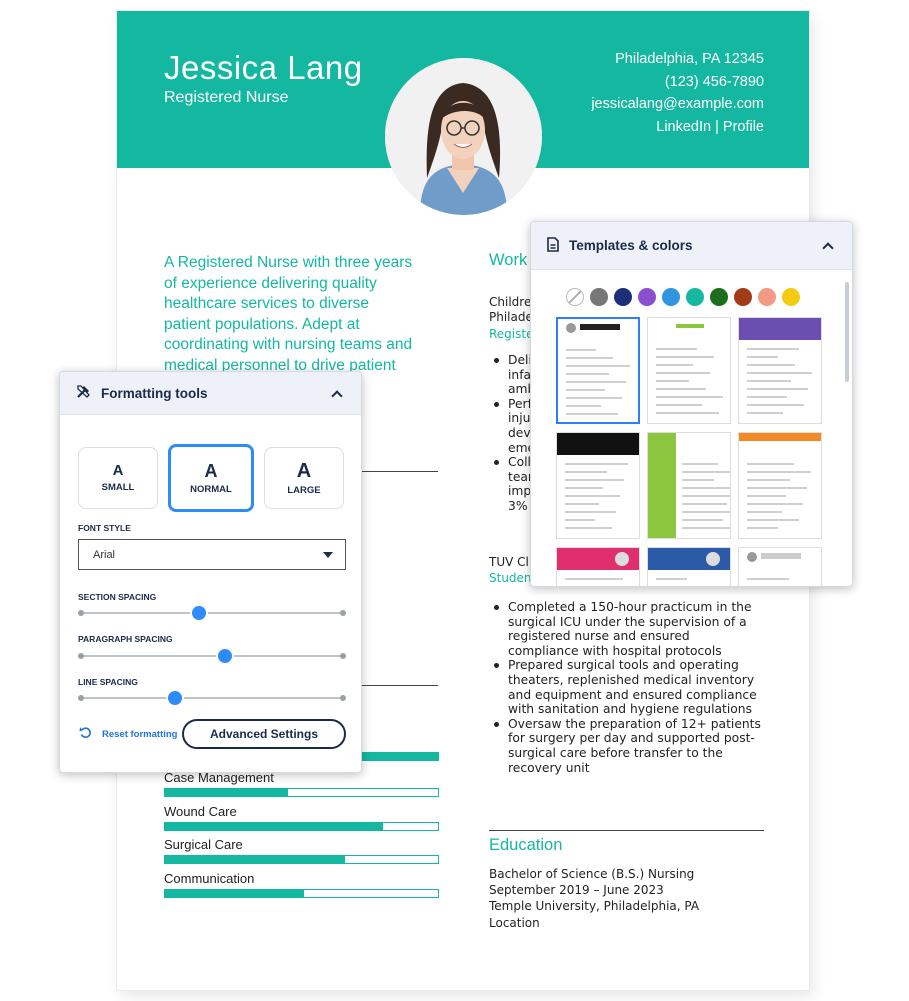  Describe the element at coordinates (576, 890) in the screenshot. I see `education-dates: September 2019 – June 2023` at that location.